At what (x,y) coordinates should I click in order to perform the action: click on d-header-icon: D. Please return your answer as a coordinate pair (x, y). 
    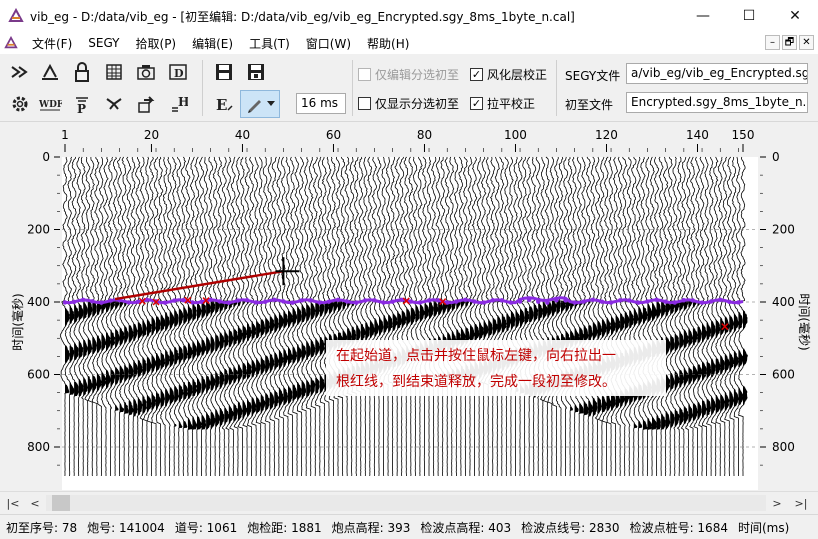
    Looking at the image, I should click on (178, 72).